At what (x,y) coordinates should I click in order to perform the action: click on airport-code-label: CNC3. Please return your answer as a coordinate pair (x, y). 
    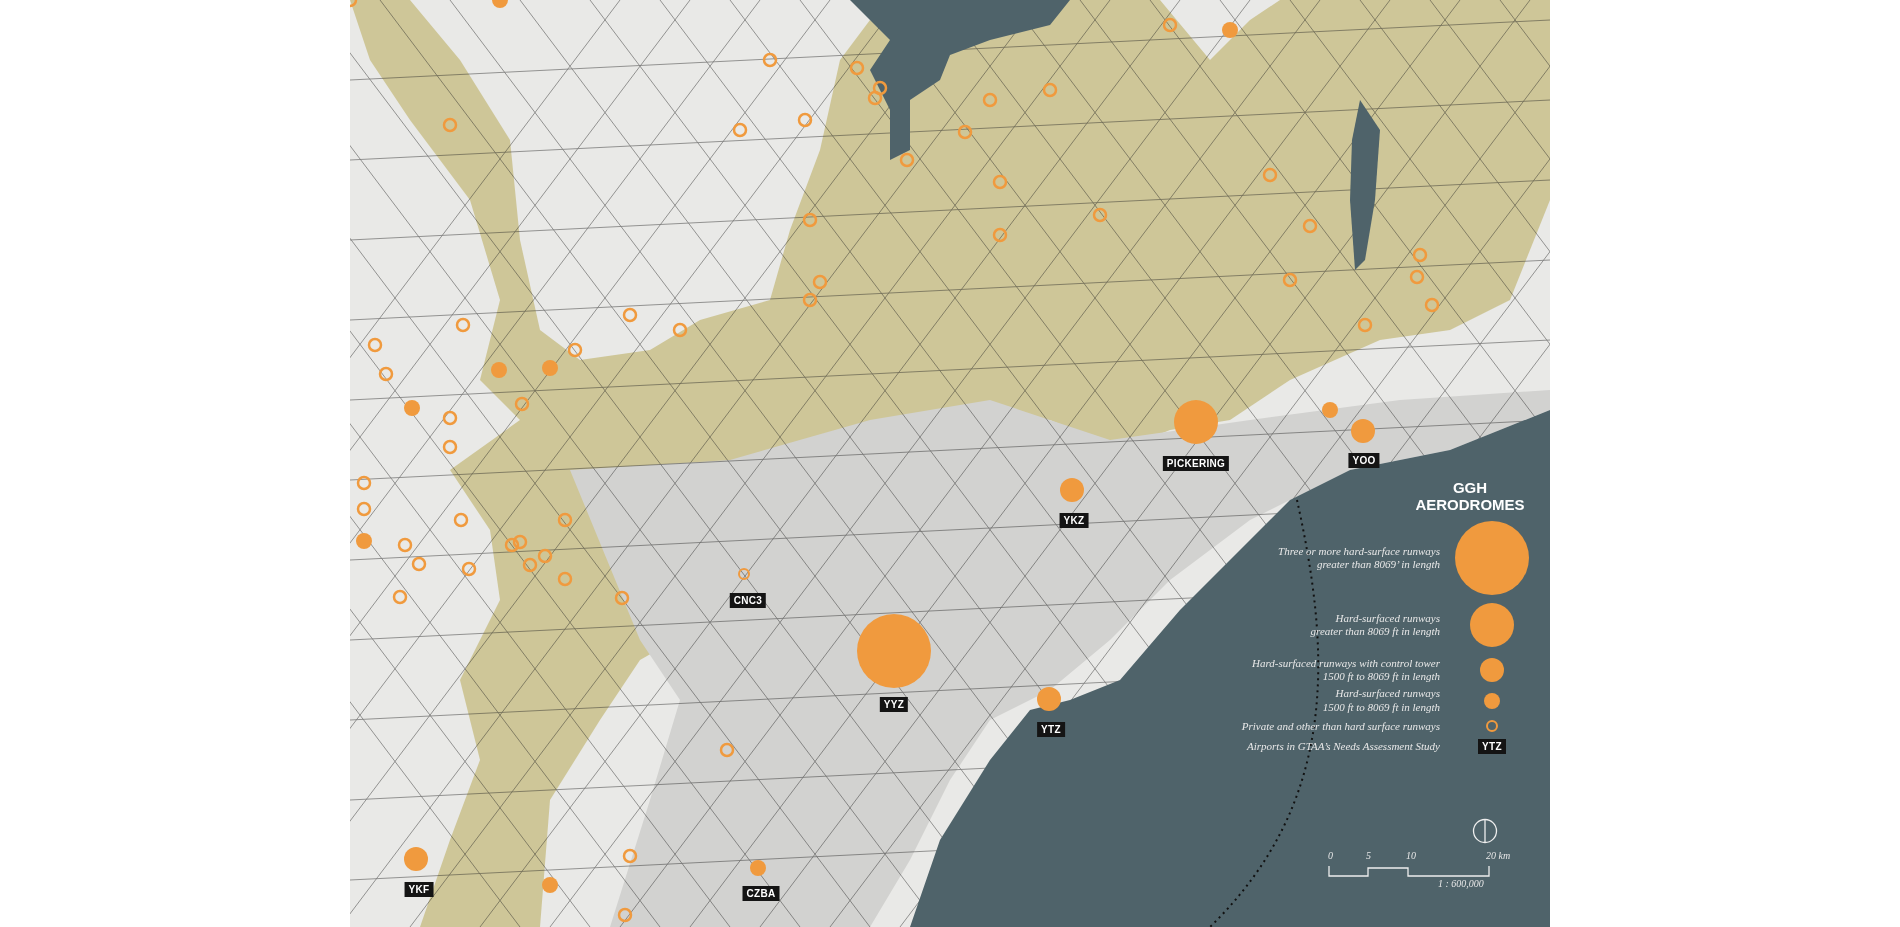
    Looking at the image, I should click on (748, 600).